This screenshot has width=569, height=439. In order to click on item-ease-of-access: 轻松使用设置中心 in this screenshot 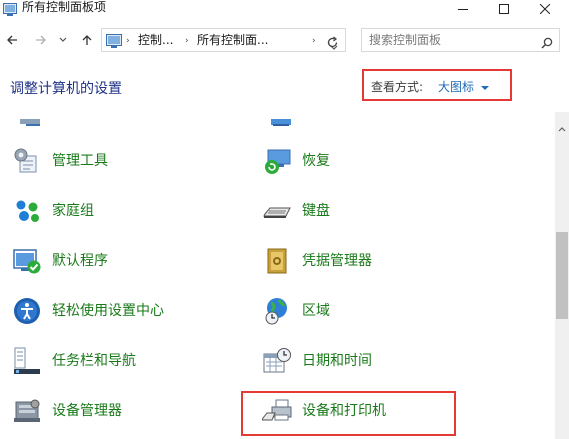, I will do `click(87, 311)`.